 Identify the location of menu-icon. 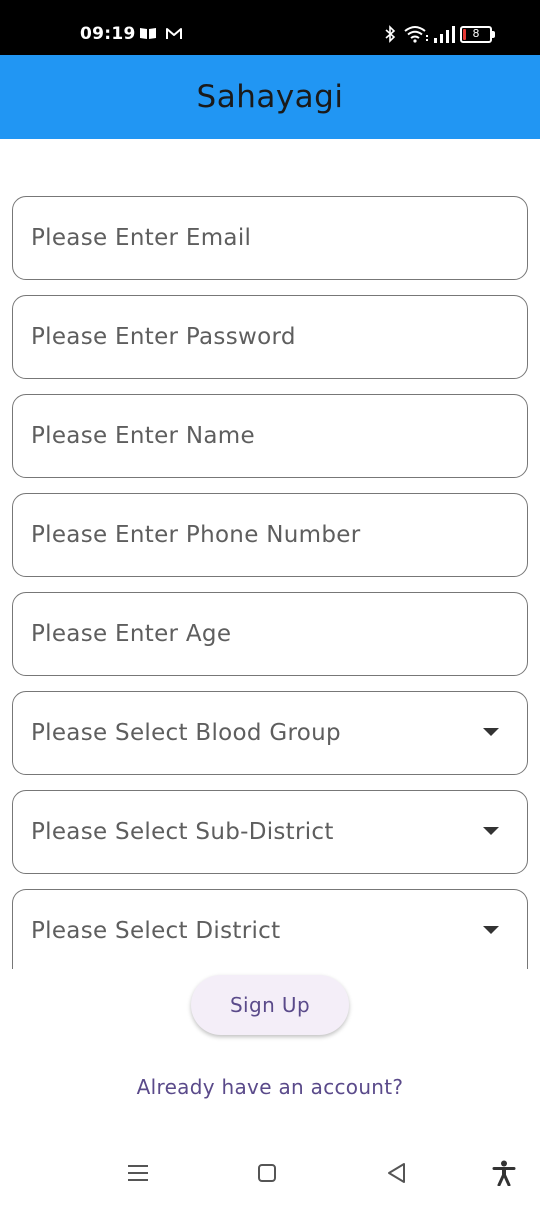
(138, 1173).